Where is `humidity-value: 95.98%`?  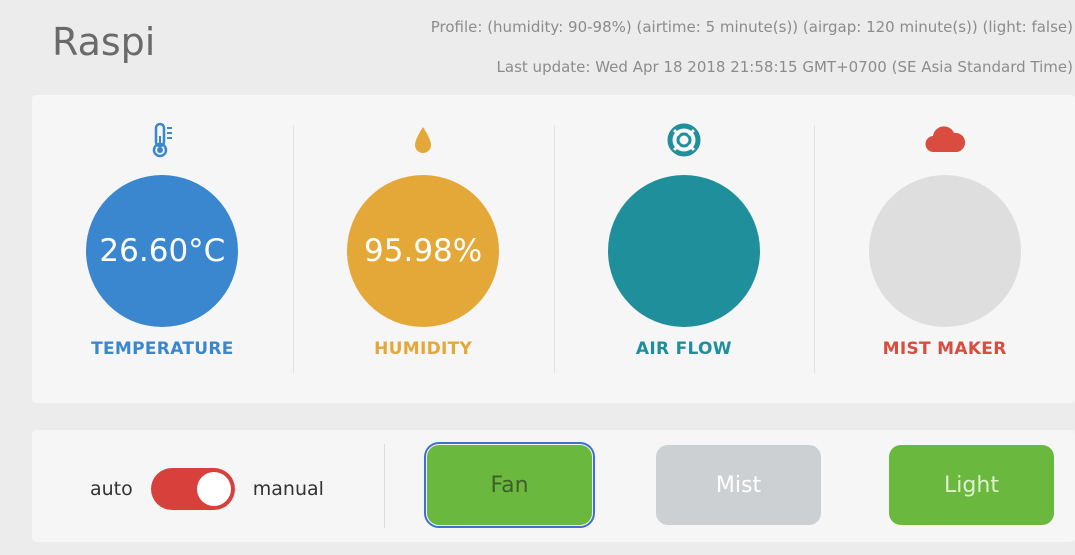
humidity-value: 95.98% is located at coordinates (423, 251).